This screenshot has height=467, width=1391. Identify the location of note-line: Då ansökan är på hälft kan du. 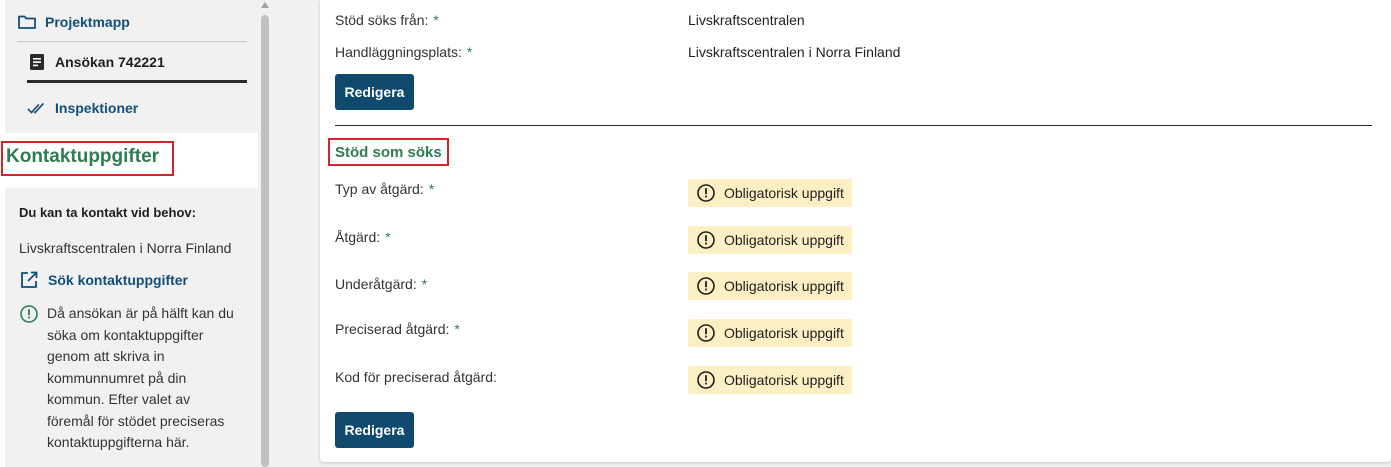
(140, 313).